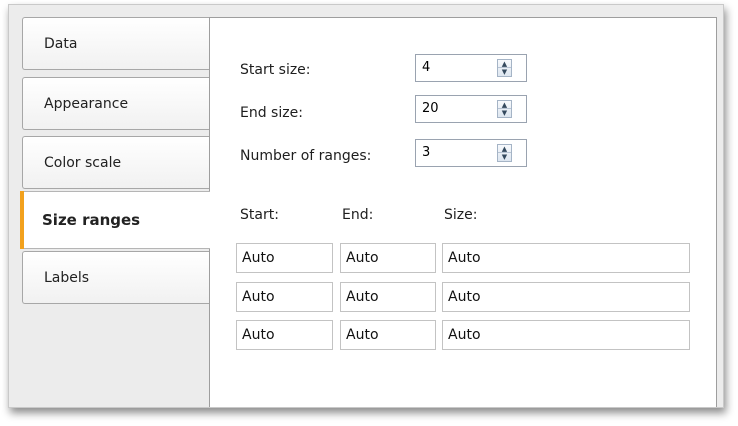  Describe the element at coordinates (426, 152) in the screenshot. I see `number-of-ranges-value: 3` at that location.